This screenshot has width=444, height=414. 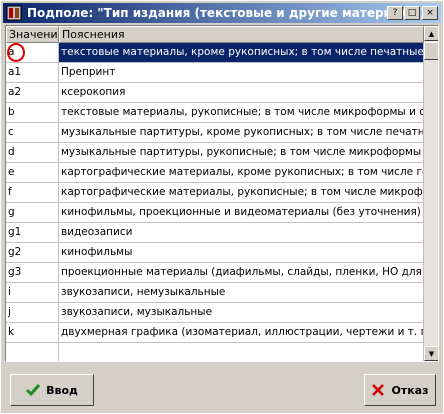 I want to click on value-cell: d, so click(x=32, y=153).